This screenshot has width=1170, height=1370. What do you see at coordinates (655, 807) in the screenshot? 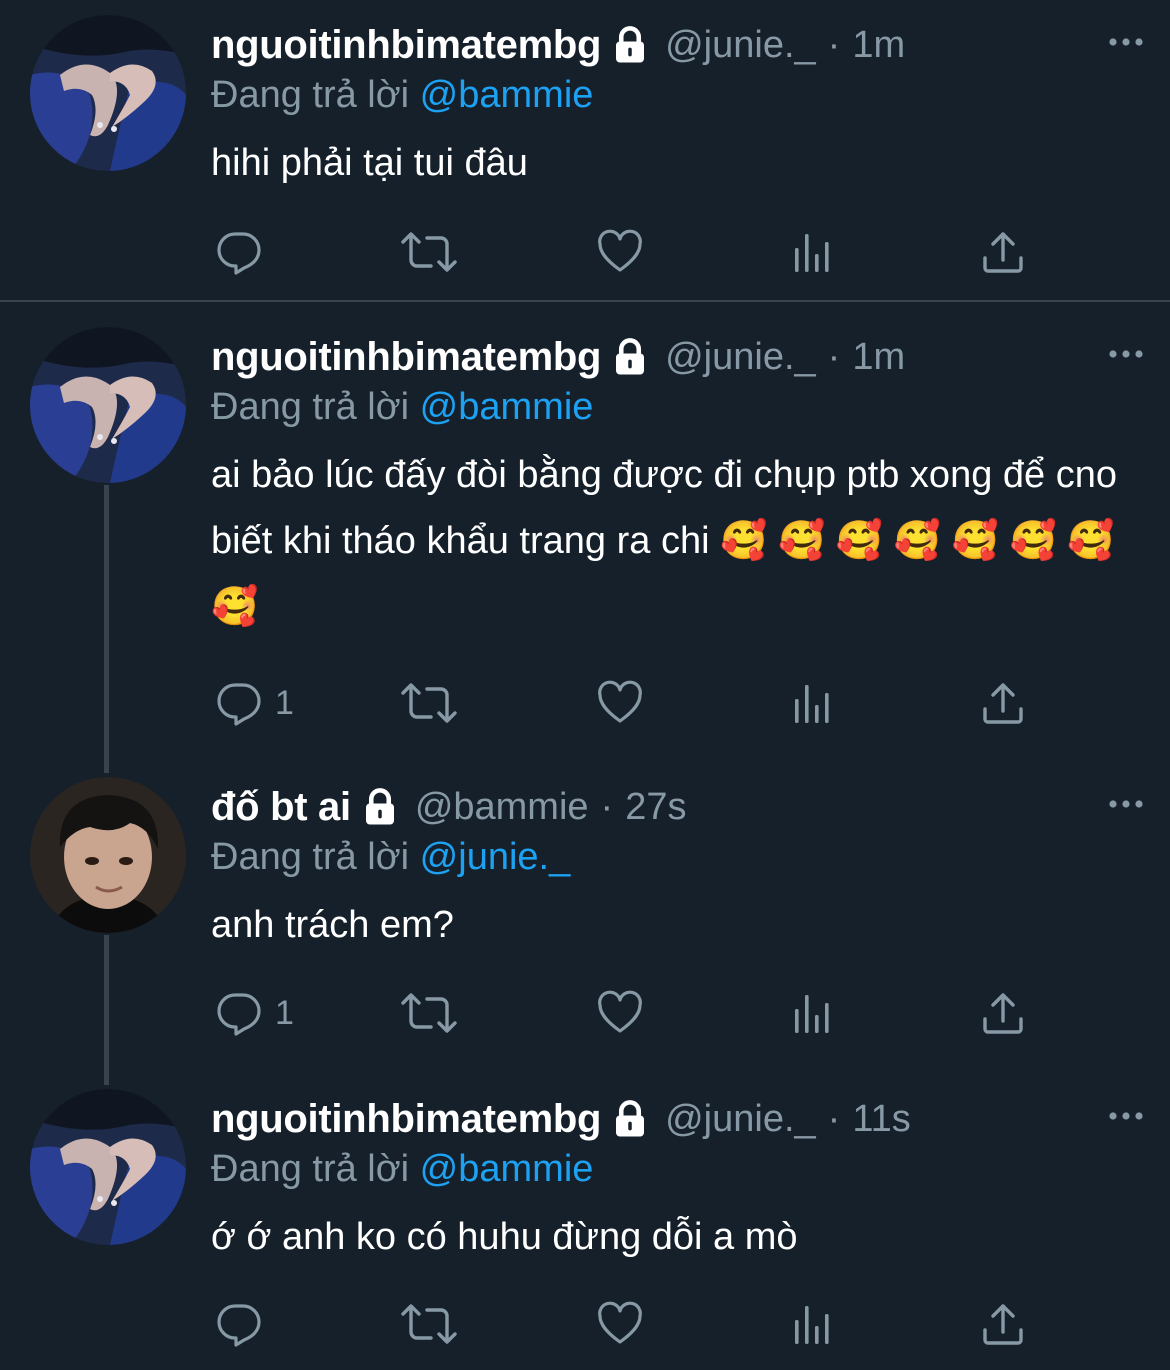
I see `timestamp: 27s` at bounding box center [655, 807].